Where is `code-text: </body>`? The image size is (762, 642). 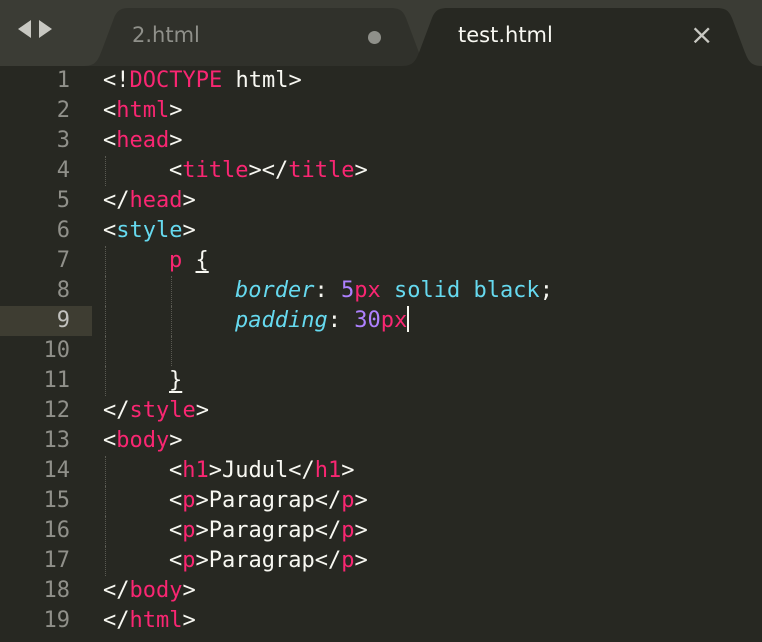
code-text: </body> is located at coordinates (149, 591).